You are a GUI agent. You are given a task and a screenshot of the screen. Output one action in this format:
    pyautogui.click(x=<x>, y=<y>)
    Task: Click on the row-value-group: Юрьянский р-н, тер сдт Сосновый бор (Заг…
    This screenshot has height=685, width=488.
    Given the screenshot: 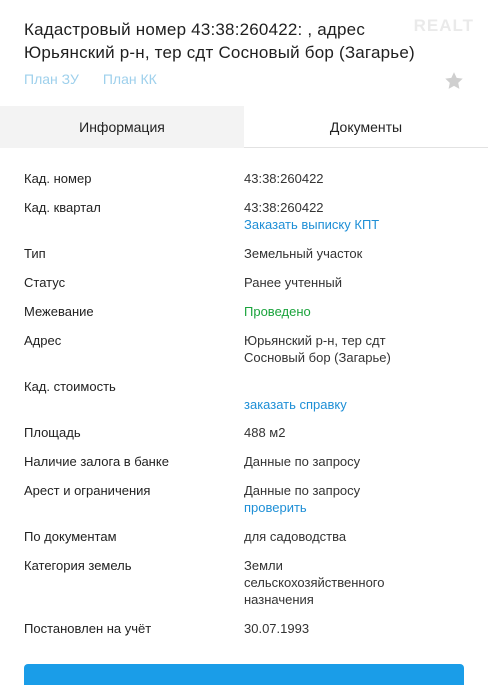 What is the action you would take?
    pyautogui.click(x=349, y=349)
    